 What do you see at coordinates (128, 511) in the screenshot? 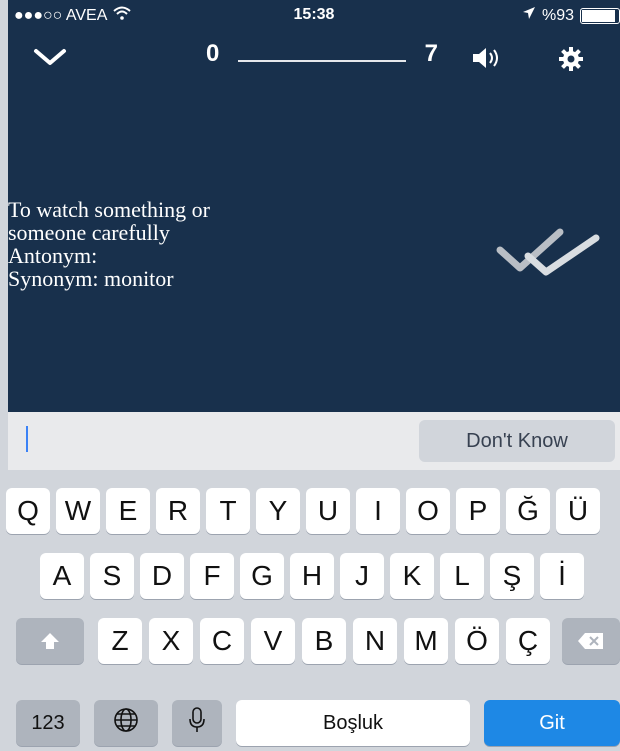
I see `key-e: E` at bounding box center [128, 511].